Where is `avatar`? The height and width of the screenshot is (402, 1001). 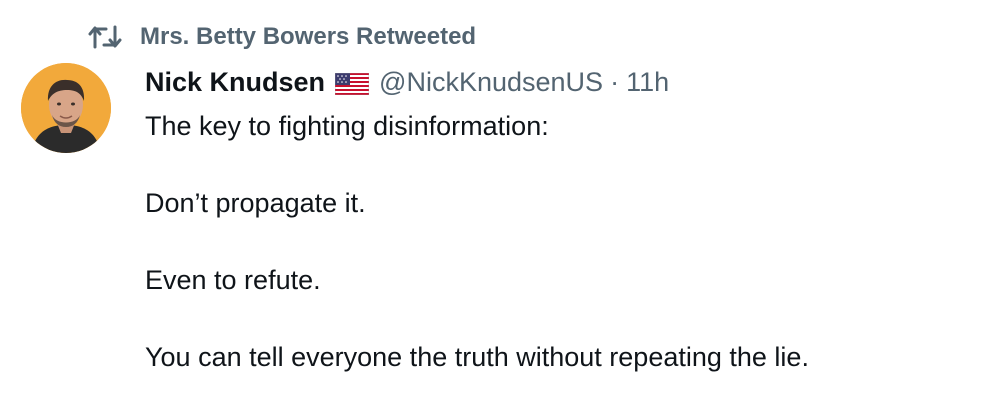 avatar is located at coordinates (66, 108).